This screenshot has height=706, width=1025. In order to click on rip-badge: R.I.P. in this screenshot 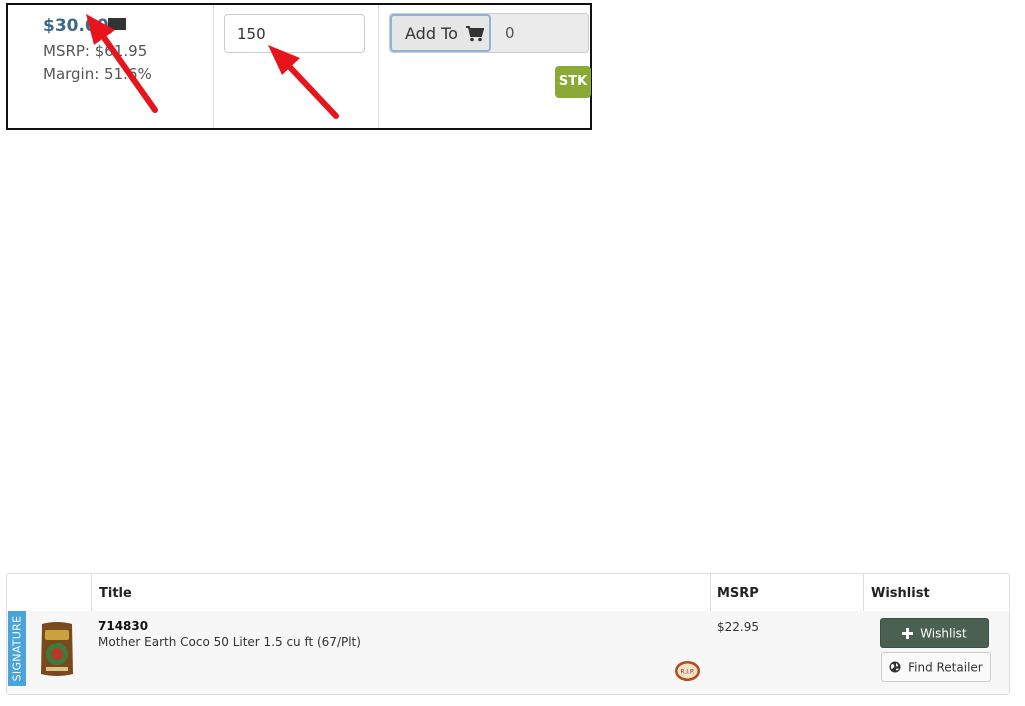, I will do `click(687, 671)`.